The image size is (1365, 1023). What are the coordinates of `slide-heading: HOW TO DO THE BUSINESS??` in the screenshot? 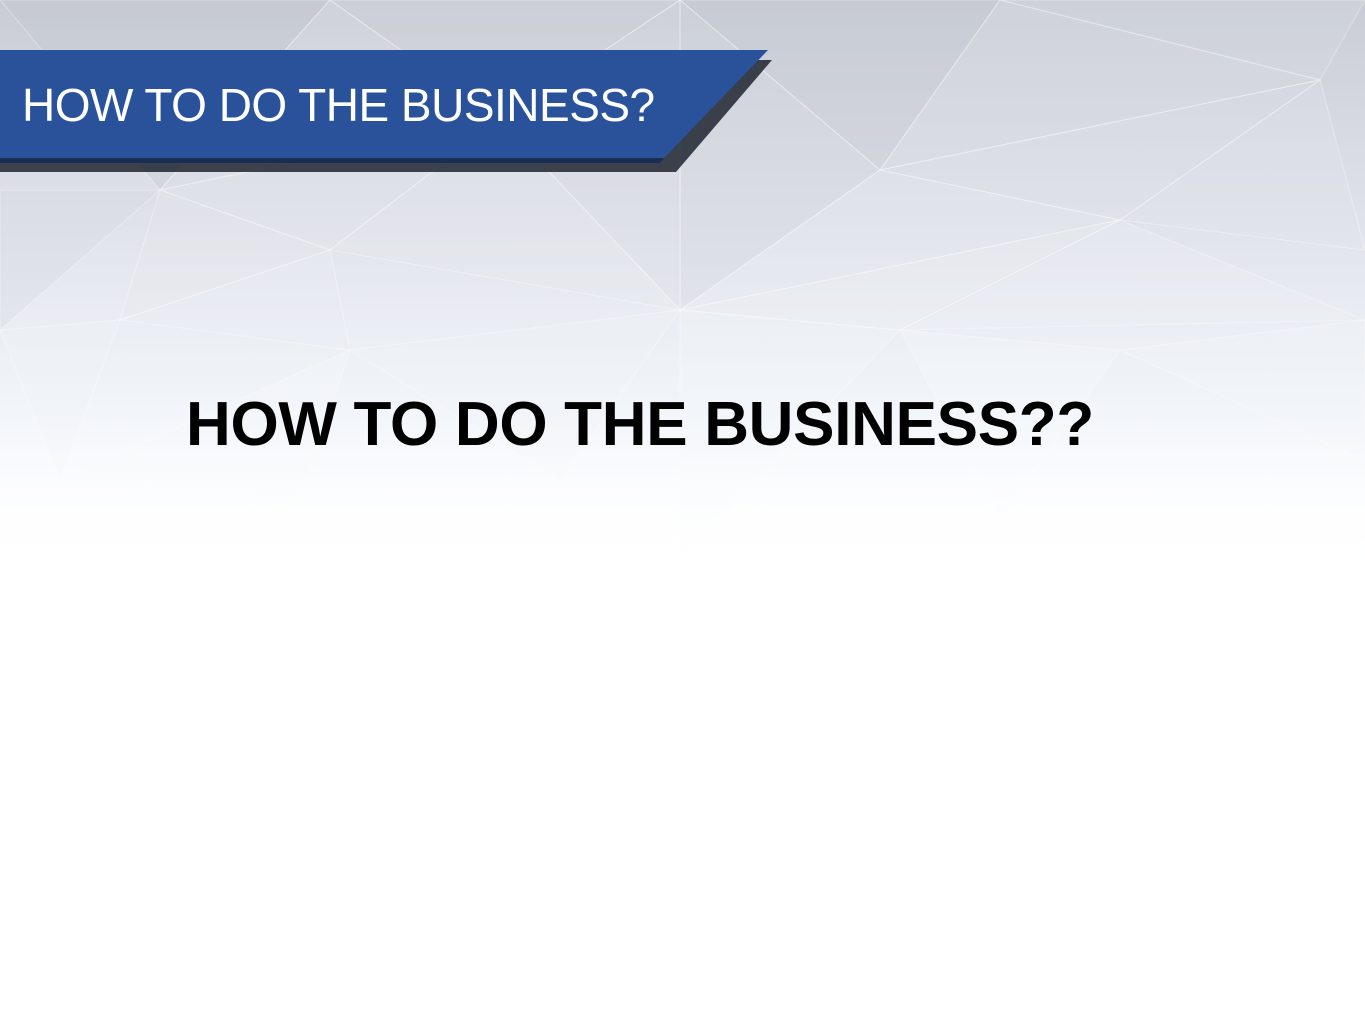 It's located at (640, 424).